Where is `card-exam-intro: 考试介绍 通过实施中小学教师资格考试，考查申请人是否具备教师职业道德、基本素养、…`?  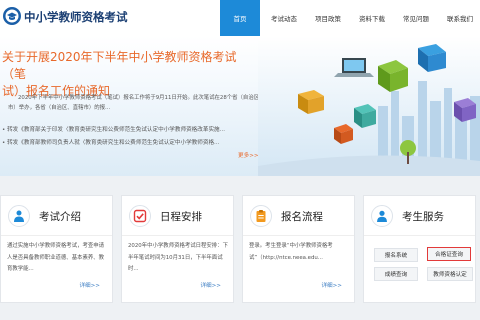
card-exam-intro: 考试介绍 通过实施中小学教师资格考试，考查申请人是否具备教师职业道德、基本素养、… is located at coordinates (56, 249).